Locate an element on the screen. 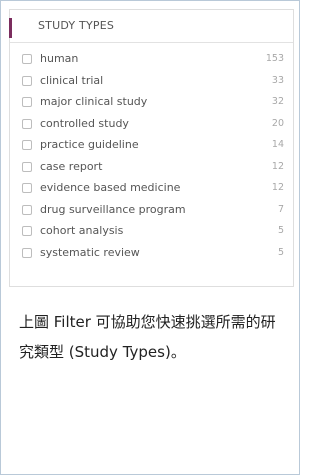 The image size is (320, 475). filter-item-controlled-study: controlled study 20 is located at coordinates (151, 126).